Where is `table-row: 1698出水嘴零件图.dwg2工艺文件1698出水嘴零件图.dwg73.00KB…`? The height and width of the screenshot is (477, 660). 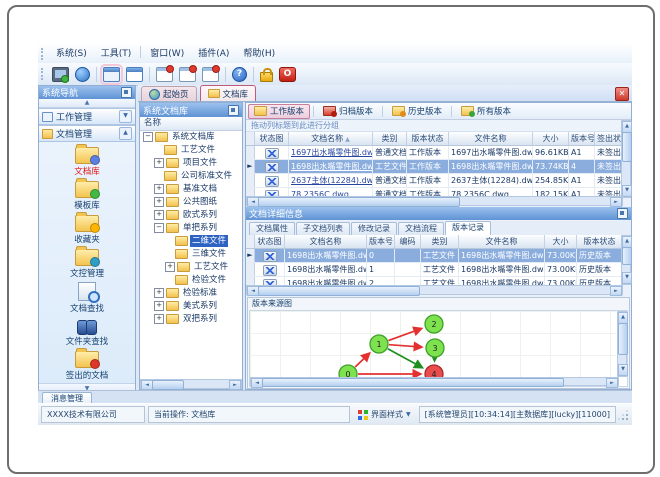
table-row: 1698出水嘴零件图.dwg2工艺文件1698出水嘴零件图.dwg73.00KB… is located at coordinates (434, 281).